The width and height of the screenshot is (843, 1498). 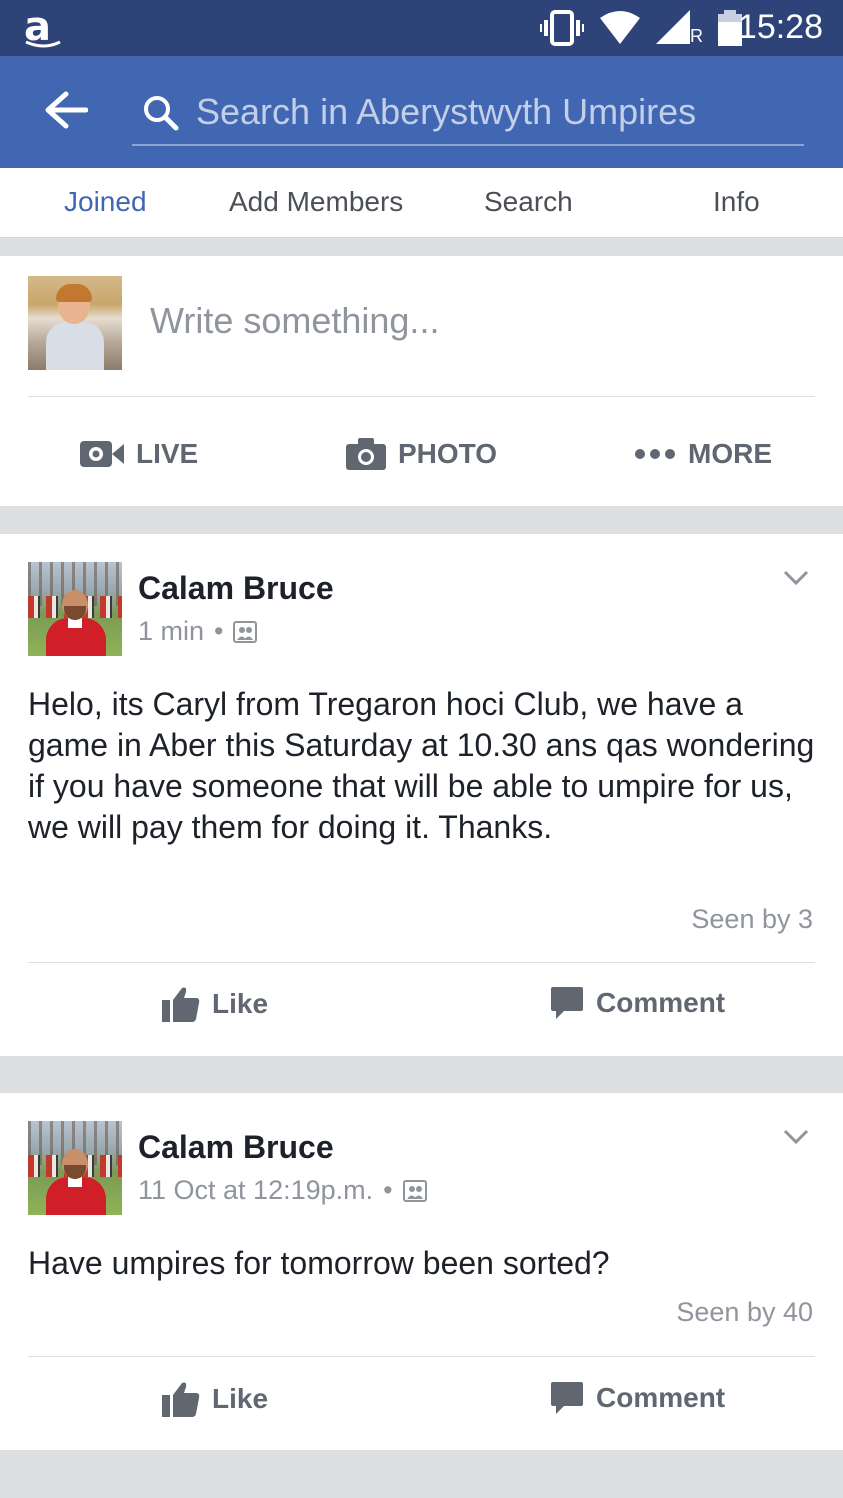 What do you see at coordinates (780, 27) in the screenshot?
I see `clock: 15:28` at bounding box center [780, 27].